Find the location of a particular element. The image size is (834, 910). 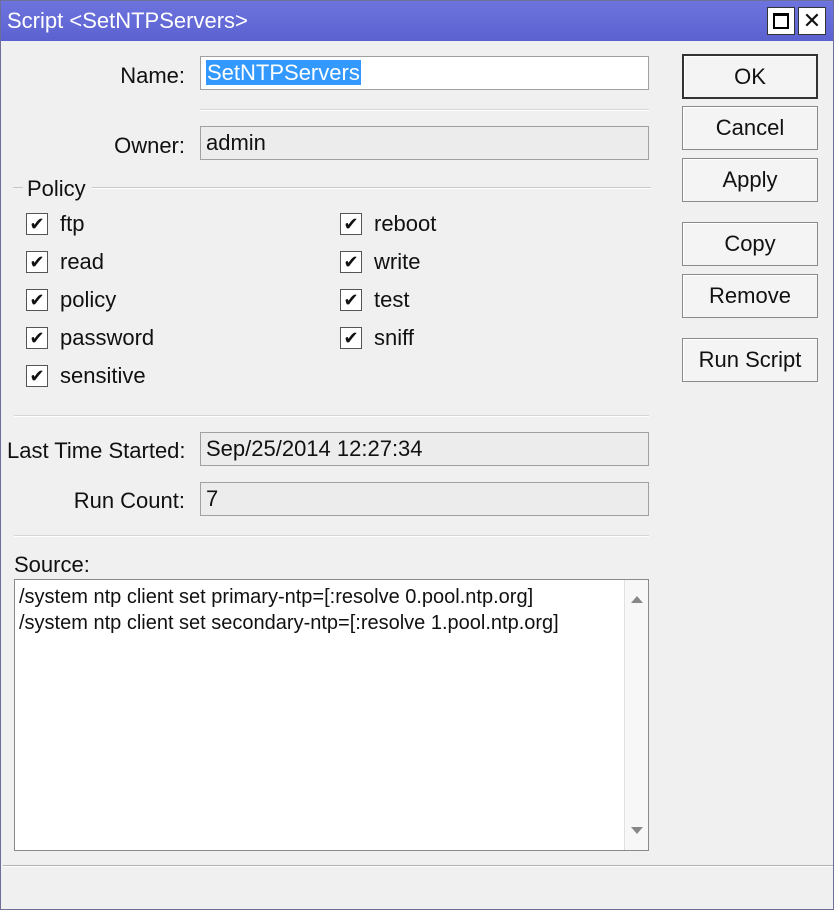

status-bar is located at coordinates (418, 887).